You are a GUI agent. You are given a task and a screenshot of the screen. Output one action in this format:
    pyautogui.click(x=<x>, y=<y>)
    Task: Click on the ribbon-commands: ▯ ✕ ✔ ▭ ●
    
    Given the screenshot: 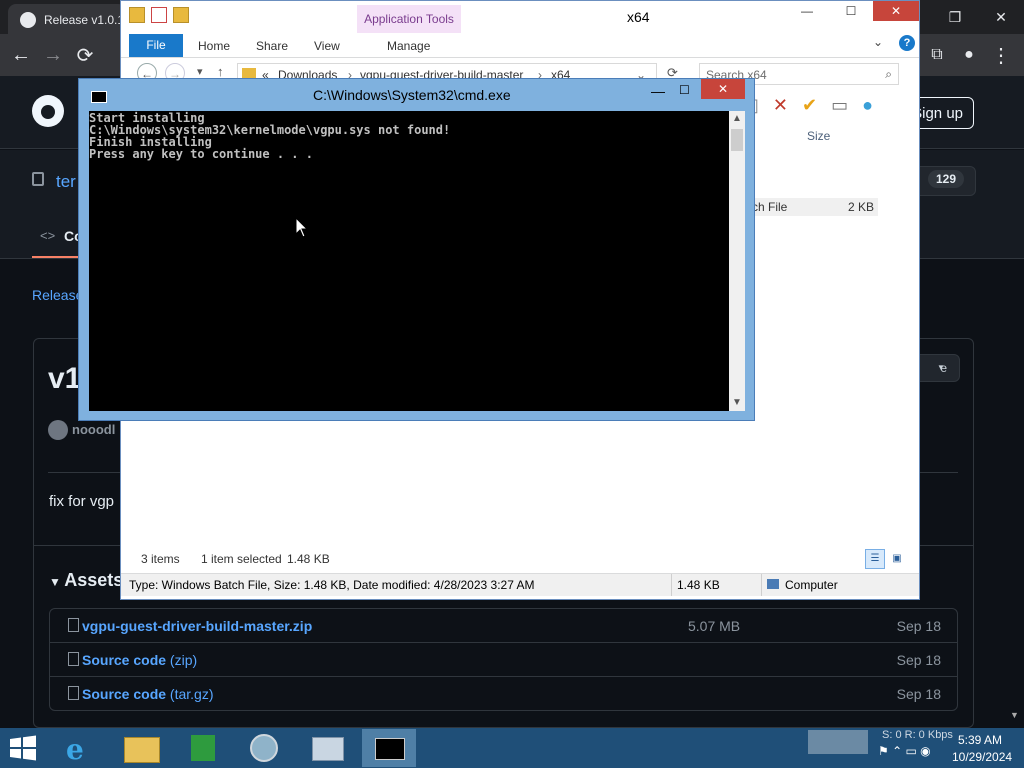 What is the action you would take?
    pyautogui.click(x=811, y=105)
    